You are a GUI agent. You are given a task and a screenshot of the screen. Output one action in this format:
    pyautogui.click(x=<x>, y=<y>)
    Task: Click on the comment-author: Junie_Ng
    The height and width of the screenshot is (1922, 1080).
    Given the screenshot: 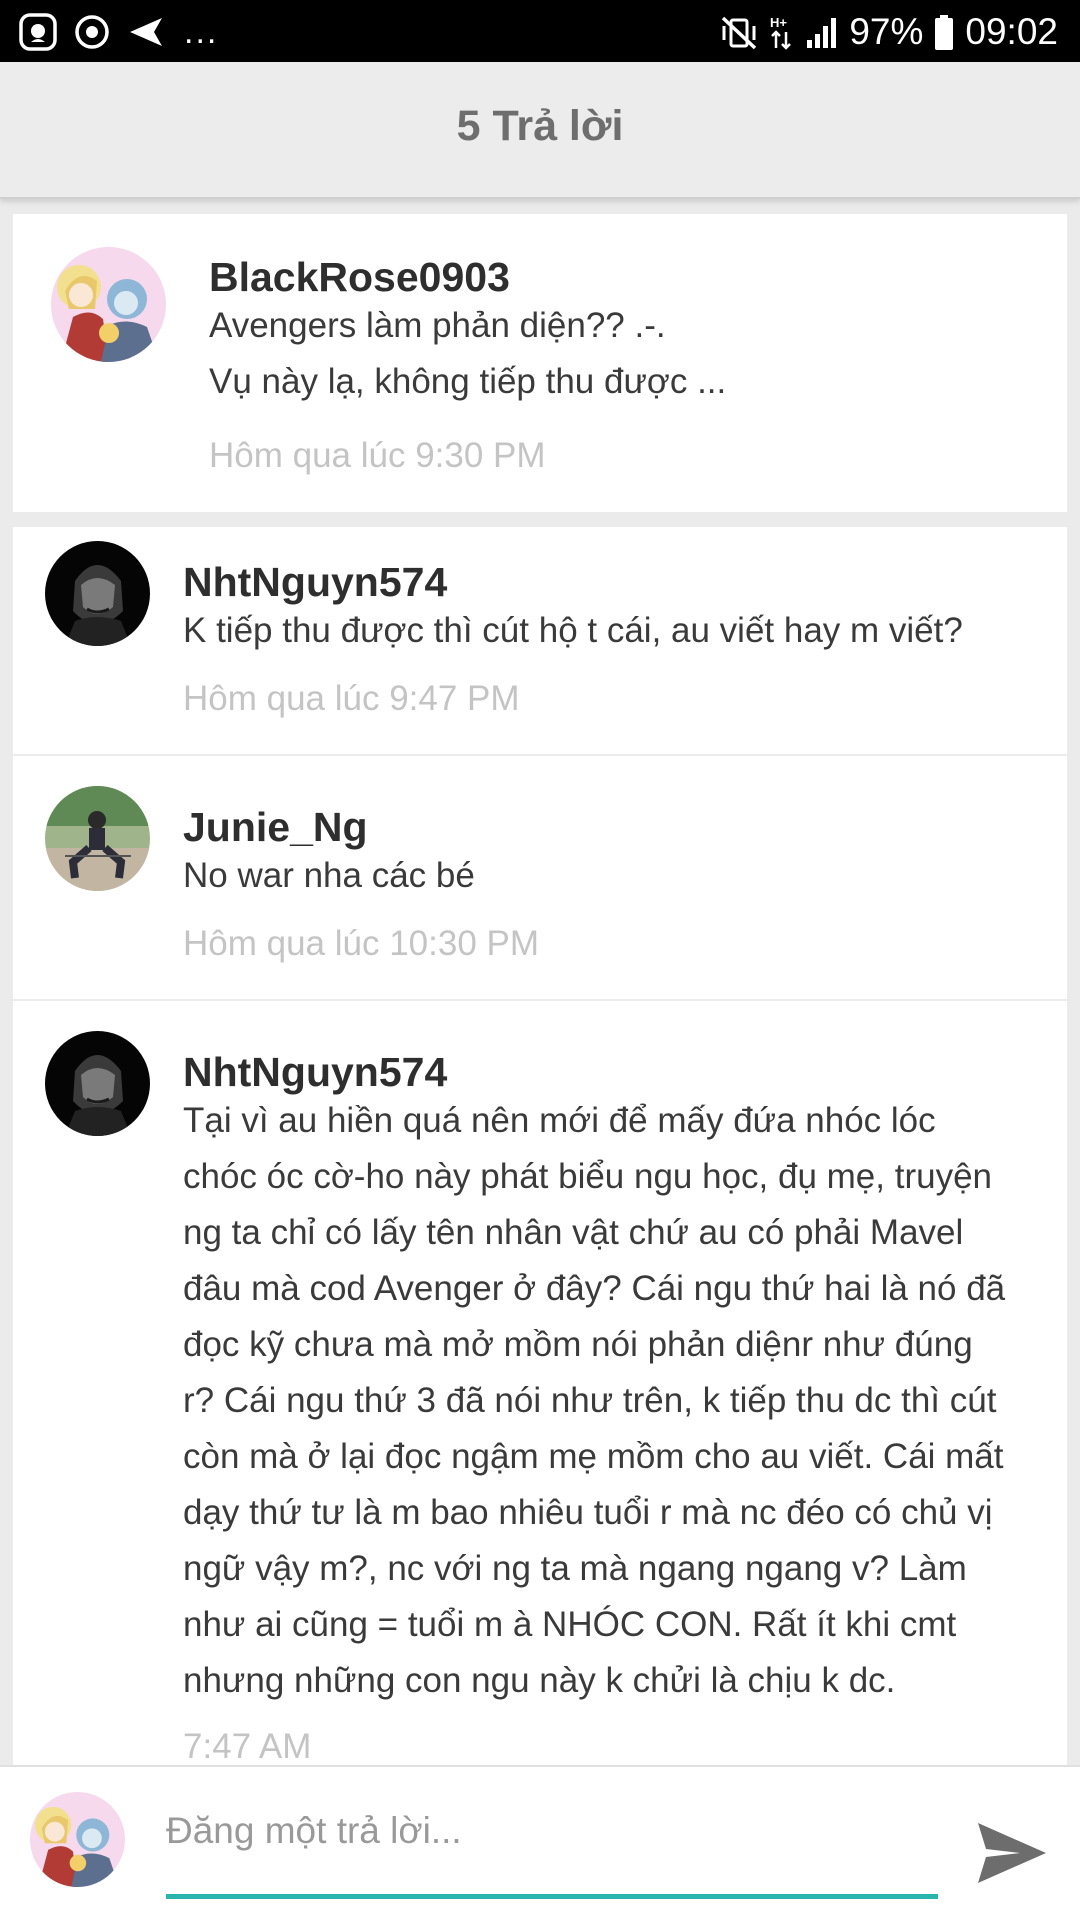 What is the action you would take?
    pyautogui.click(x=275, y=827)
    